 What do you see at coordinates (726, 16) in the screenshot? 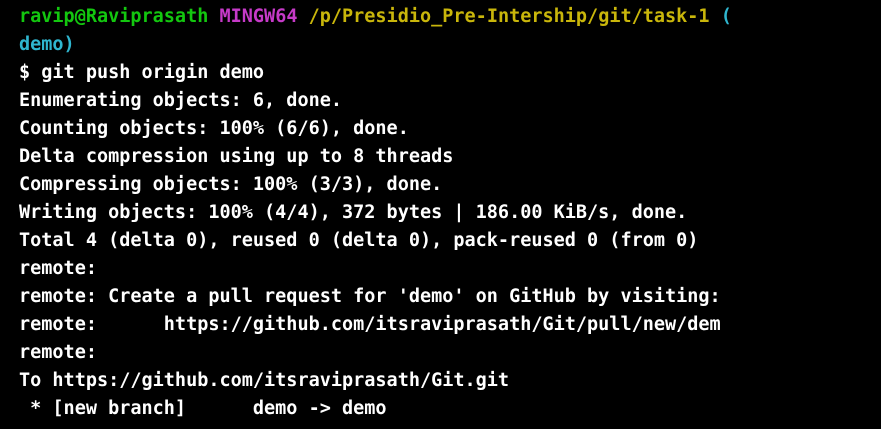
I see `prompt-branch-open: (` at bounding box center [726, 16].